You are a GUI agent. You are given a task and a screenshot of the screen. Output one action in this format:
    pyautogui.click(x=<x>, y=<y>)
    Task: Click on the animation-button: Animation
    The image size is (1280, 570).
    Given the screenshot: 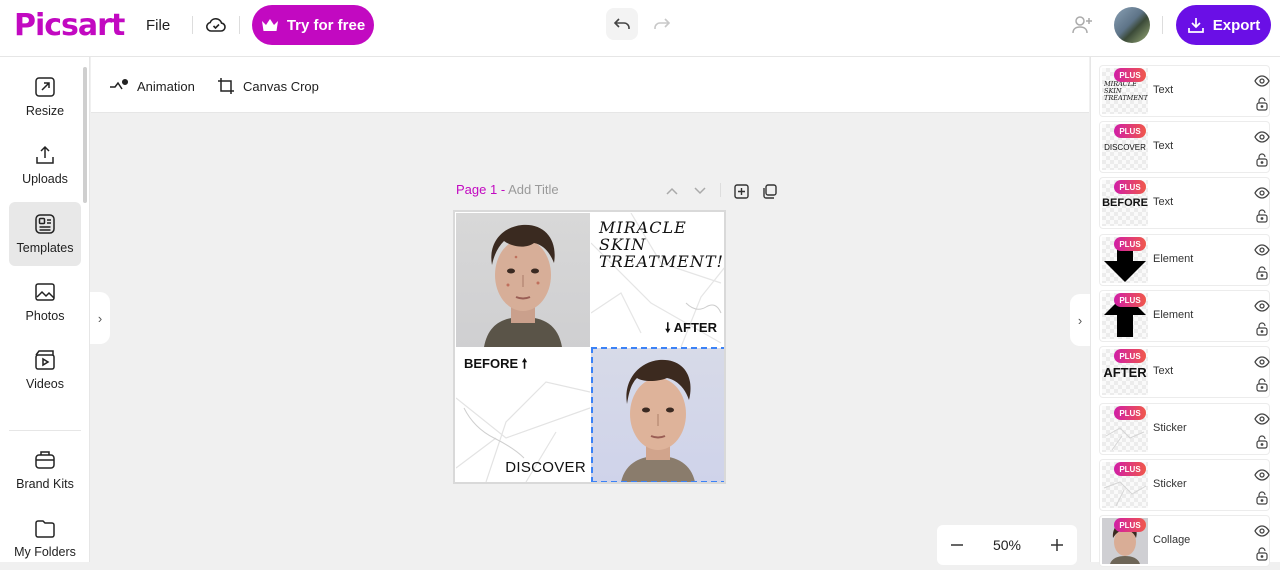 What is the action you would take?
    pyautogui.click(x=152, y=86)
    